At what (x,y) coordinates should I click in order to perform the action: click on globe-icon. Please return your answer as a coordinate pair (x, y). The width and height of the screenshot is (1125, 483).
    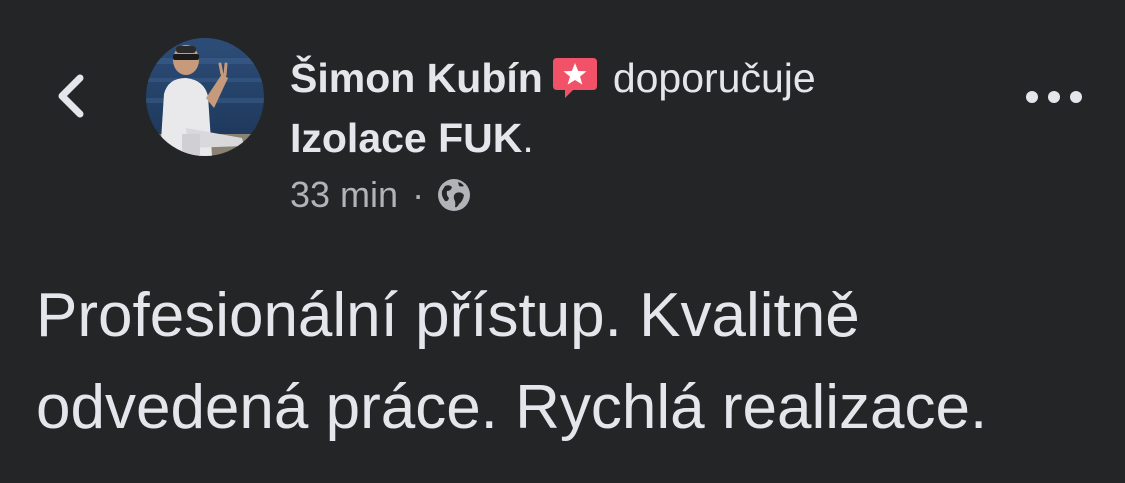
    Looking at the image, I should click on (454, 195).